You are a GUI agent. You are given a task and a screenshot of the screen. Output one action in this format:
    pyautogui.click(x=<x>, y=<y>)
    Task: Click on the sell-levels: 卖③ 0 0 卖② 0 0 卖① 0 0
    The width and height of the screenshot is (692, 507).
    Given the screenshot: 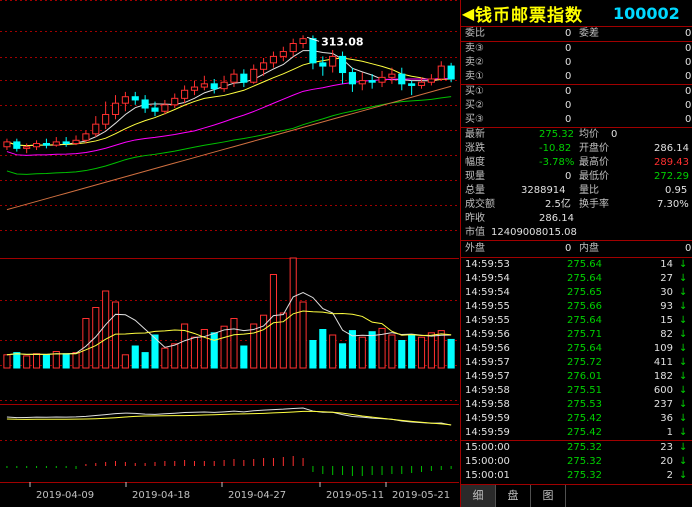 What is the action you would take?
    pyautogui.click(x=576, y=63)
    